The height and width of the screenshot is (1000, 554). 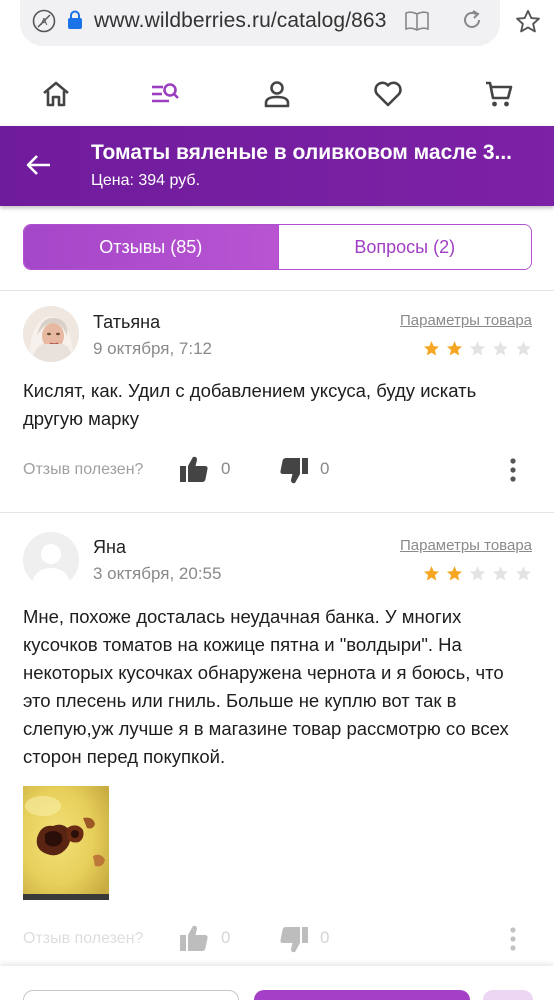 I want to click on review-date: 3 октября, 20:55, so click(x=157, y=573).